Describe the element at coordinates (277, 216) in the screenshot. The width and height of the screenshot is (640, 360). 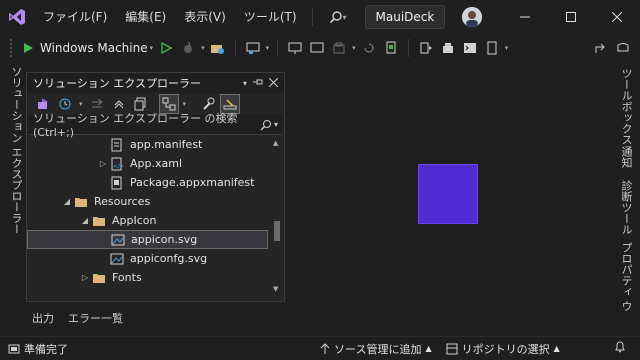
I see `tree-scrollbar: ▲ ▼` at that location.